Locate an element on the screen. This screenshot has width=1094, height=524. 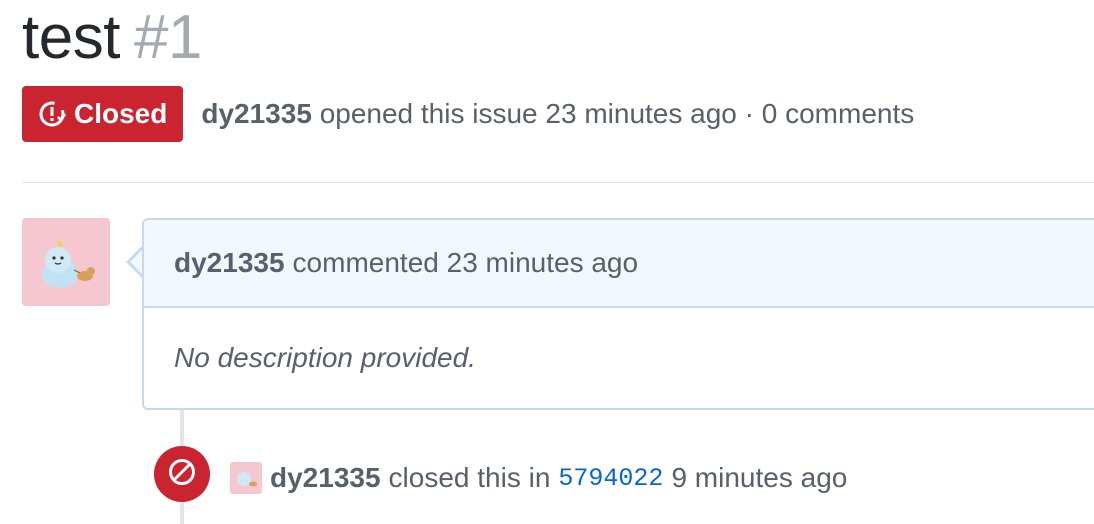
comment-header-text: commented 23 minutes ago is located at coordinates (465, 262).